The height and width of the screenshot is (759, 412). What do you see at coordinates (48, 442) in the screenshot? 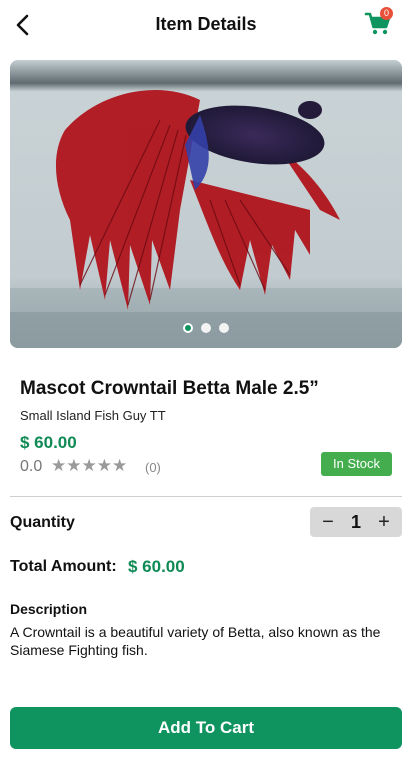
I see `product-price: $ 60.00` at bounding box center [48, 442].